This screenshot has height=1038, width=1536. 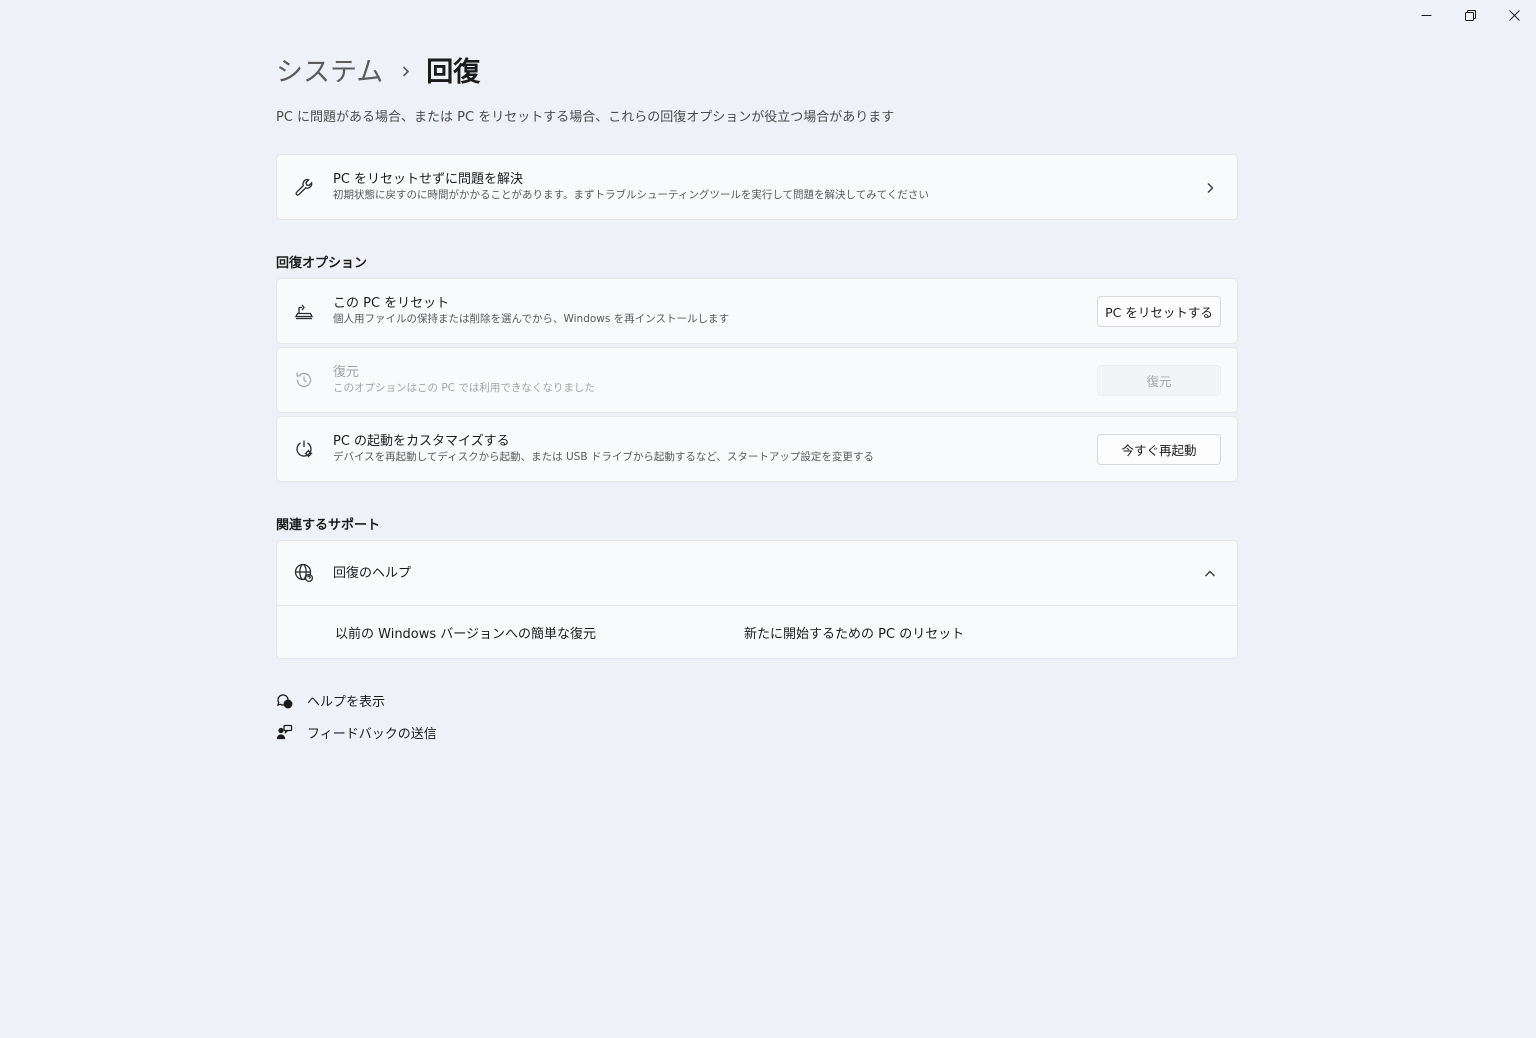 What do you see at coordinates (464, 388) in the screenshot?
I see `restore-subtitle: このオプションはこの PC では利用できなくなりました` at bounding box center [464, 388].